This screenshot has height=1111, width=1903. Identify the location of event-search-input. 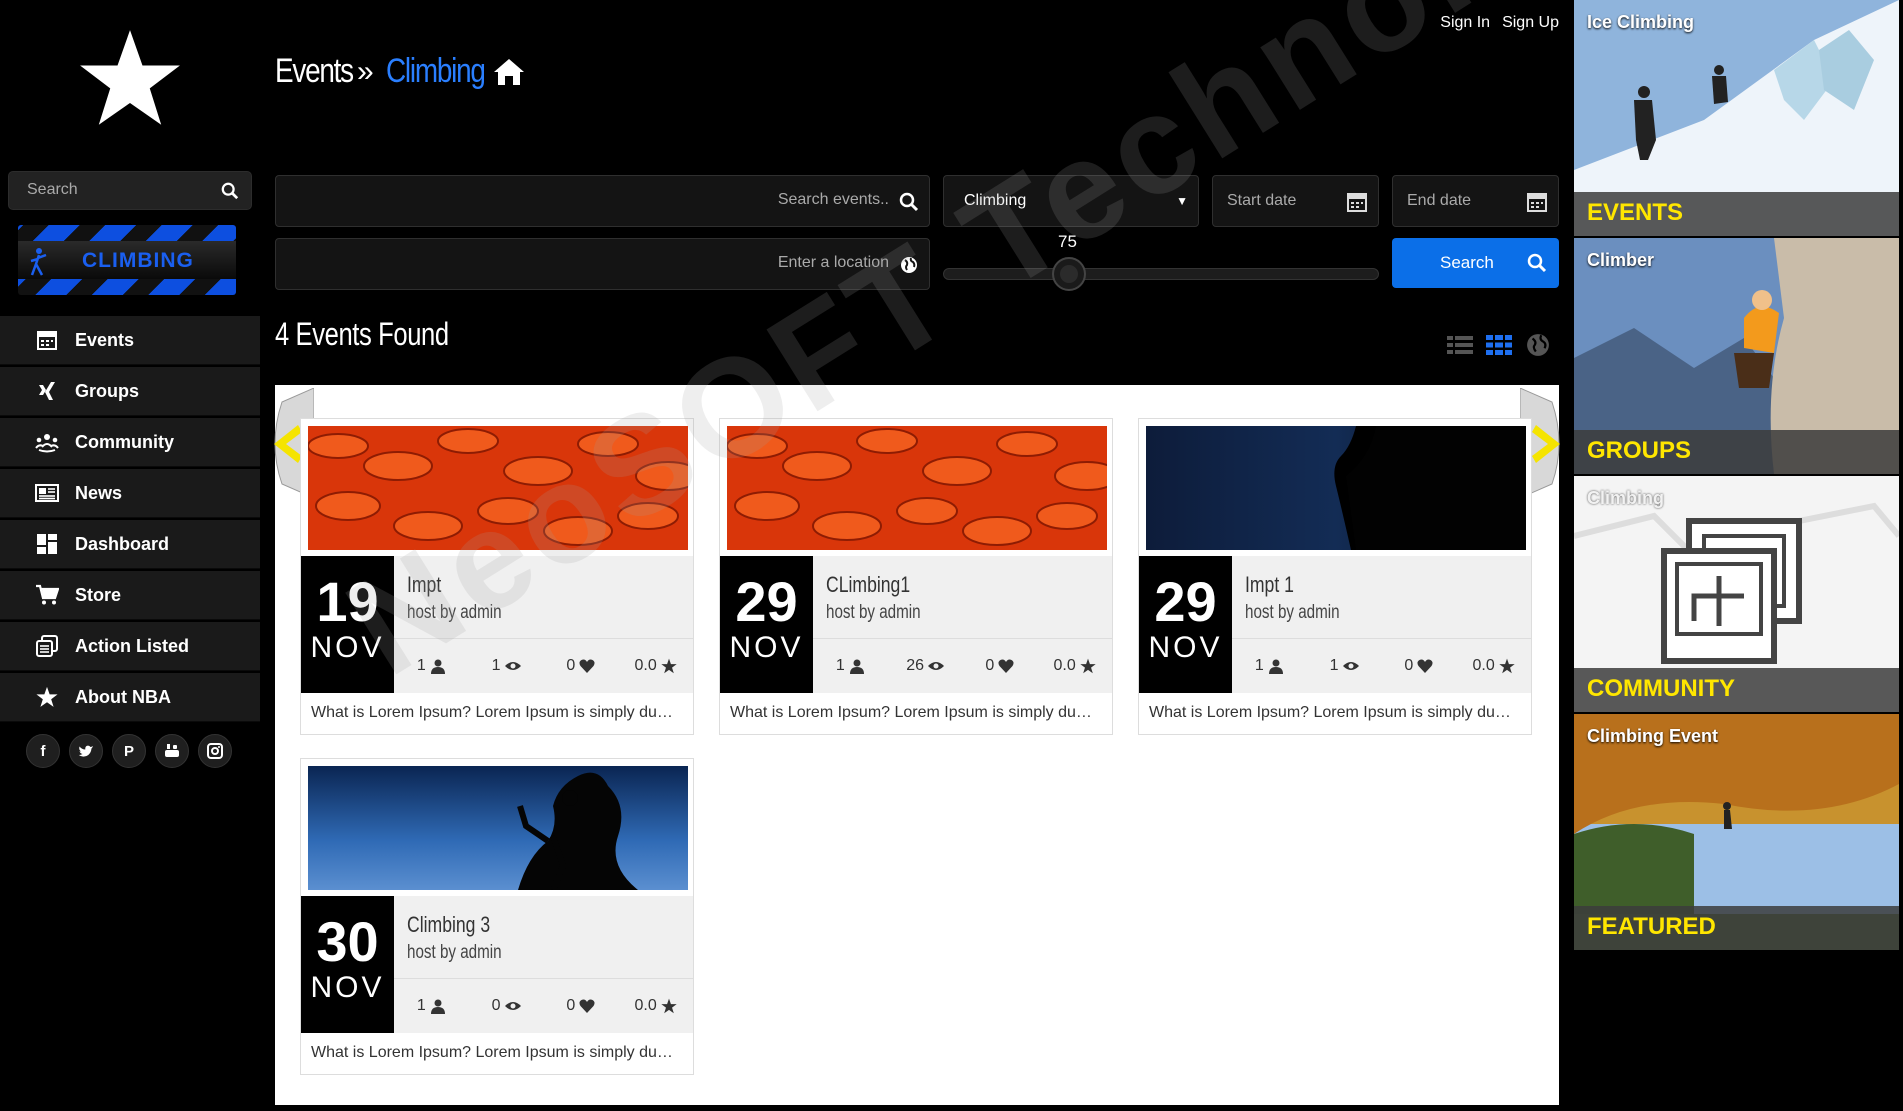
(619, 200).